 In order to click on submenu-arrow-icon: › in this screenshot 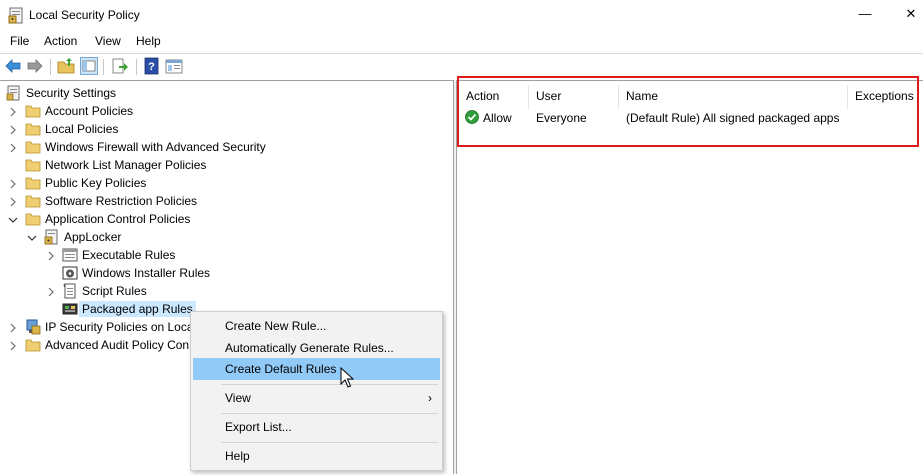, I will do `click(430, 398)`.